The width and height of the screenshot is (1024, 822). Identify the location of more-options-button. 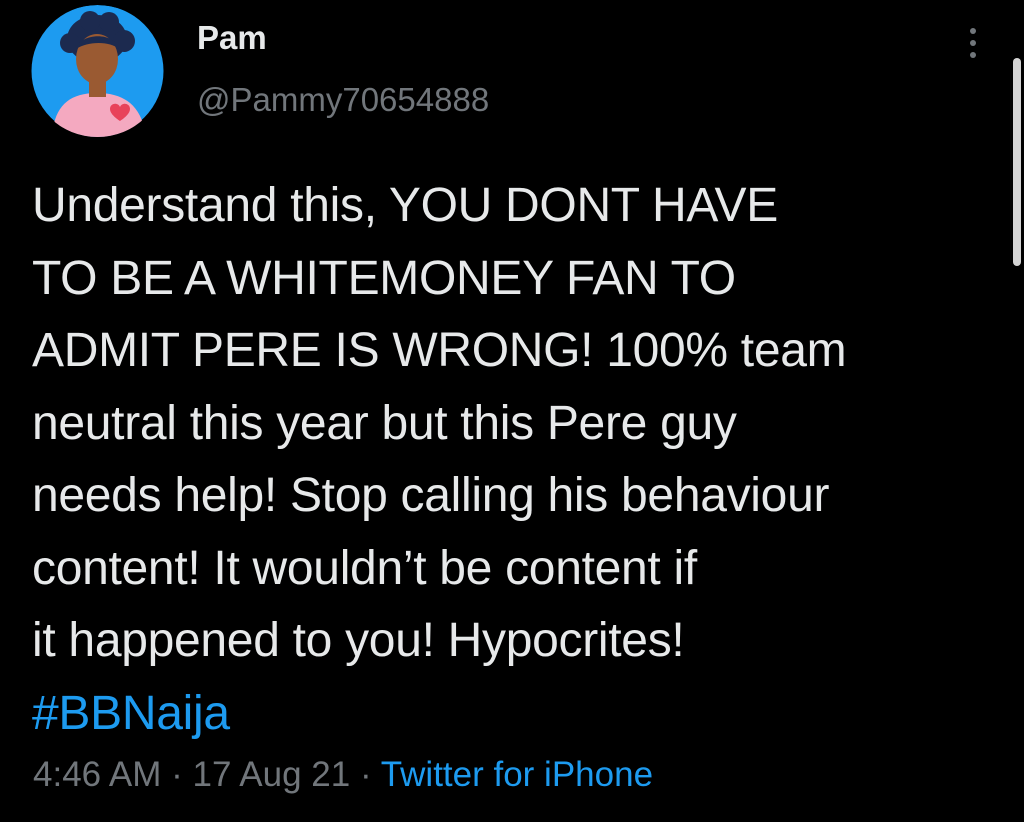
(973, 43).